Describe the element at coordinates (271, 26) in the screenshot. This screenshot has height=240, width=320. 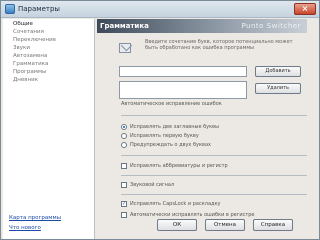
I see `brand-label: Punto Switcher` at that location.